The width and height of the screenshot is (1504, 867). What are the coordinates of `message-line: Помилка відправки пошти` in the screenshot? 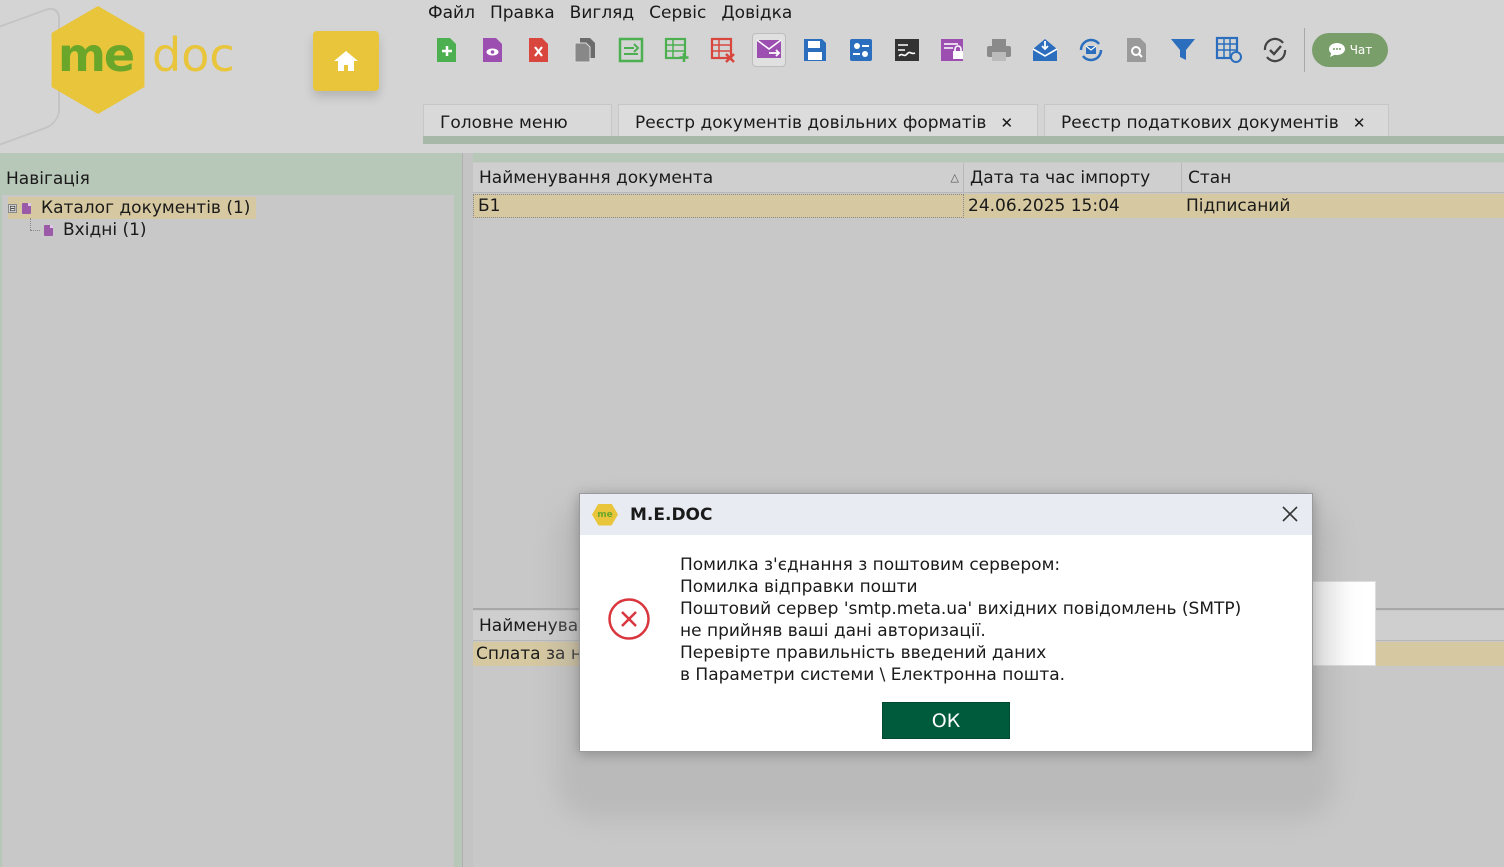 It's located at (799, 587).